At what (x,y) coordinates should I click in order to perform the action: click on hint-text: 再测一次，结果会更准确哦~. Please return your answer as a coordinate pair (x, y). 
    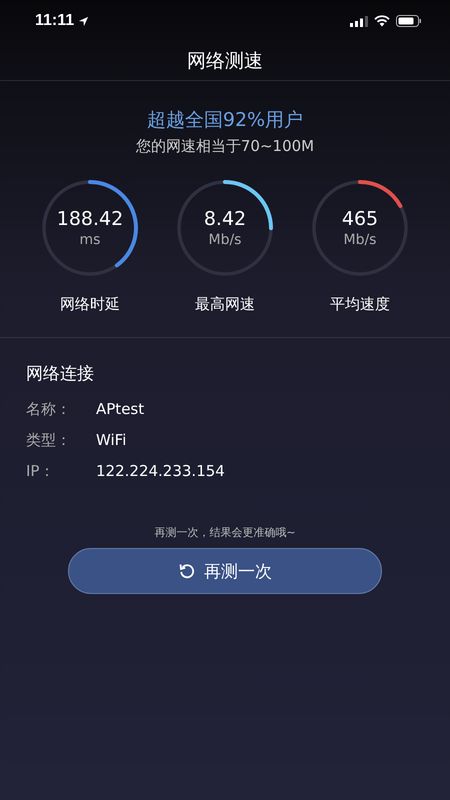
    Looking at the image, I should click on (225, 532).